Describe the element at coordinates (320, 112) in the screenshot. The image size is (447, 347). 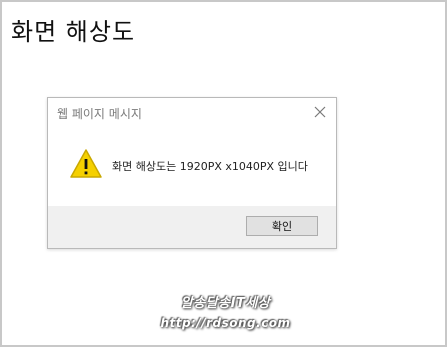
I see `close-icon` at that location.